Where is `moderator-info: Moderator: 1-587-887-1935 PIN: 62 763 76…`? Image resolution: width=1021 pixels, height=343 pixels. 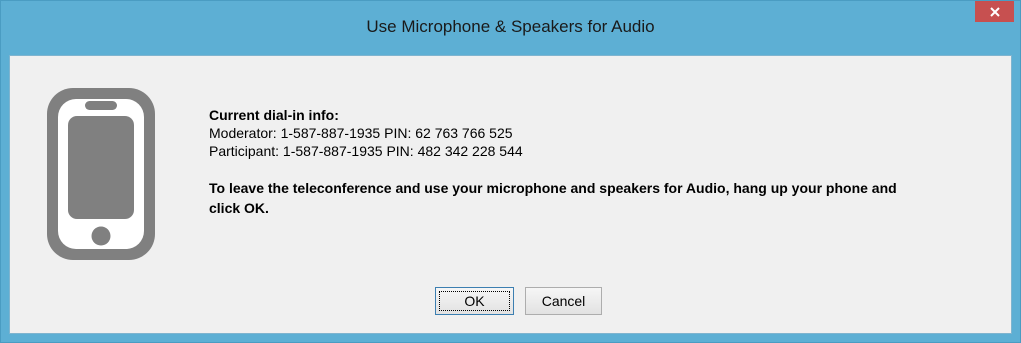 moderator-info: Moderator: 1-587-887-1935 PIN: 62 763 76… is located at coordinates (361, 133).